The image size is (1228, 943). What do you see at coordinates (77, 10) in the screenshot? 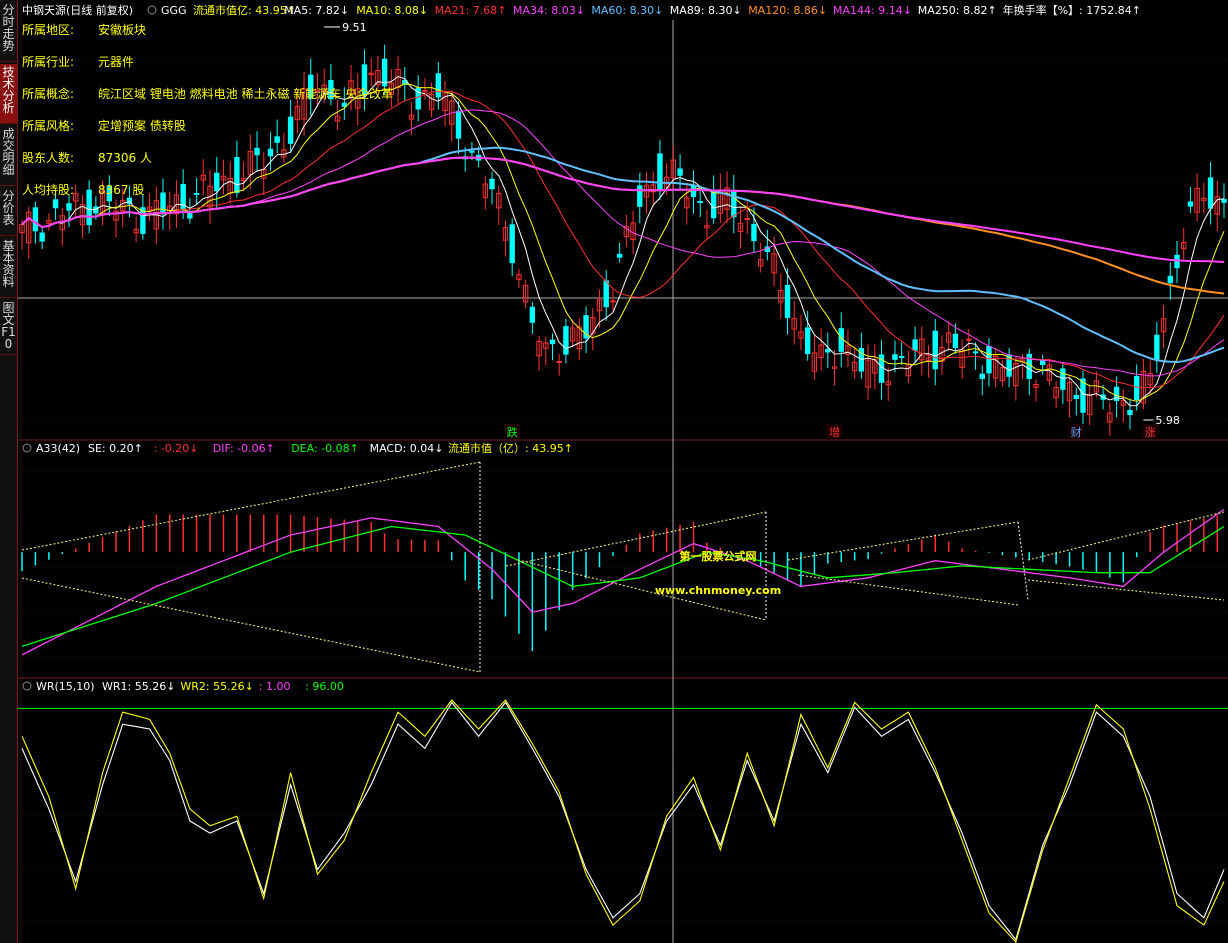
I see `stock-title: 中钢天源(日线 前复权)` at bounding box center [77, 10].